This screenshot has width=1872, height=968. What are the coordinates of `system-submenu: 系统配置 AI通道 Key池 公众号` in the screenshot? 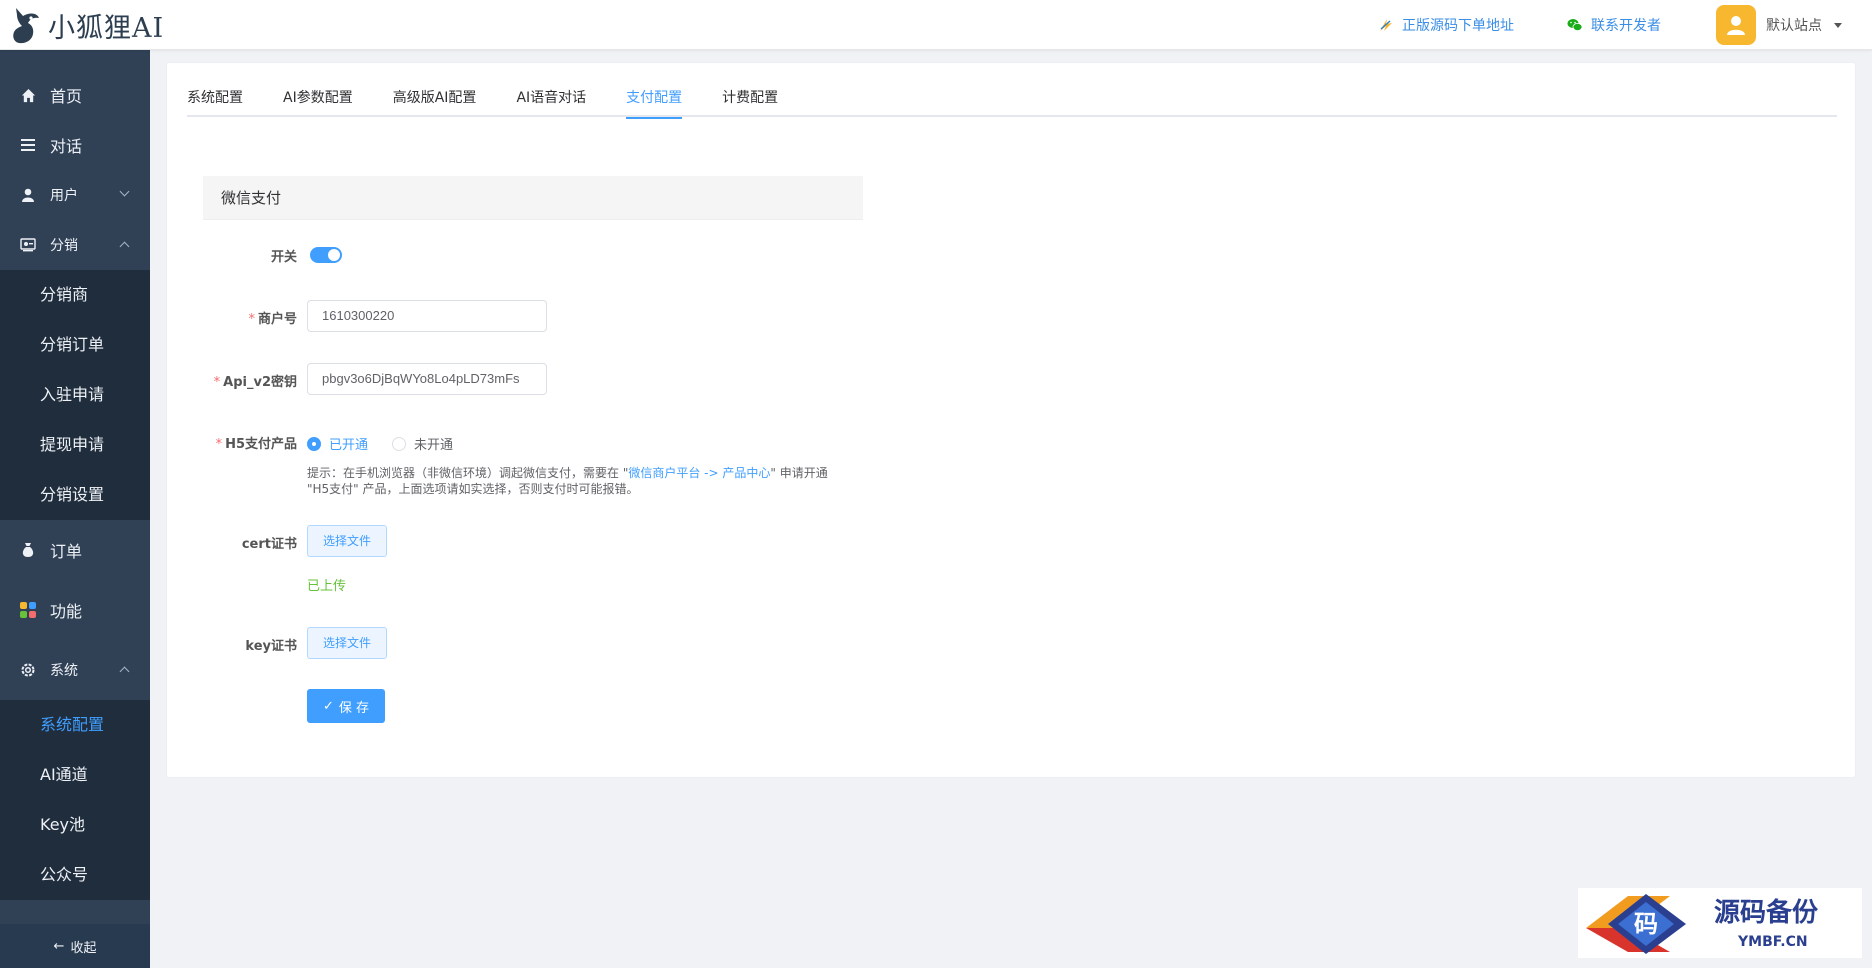 It's located at (75, 800).